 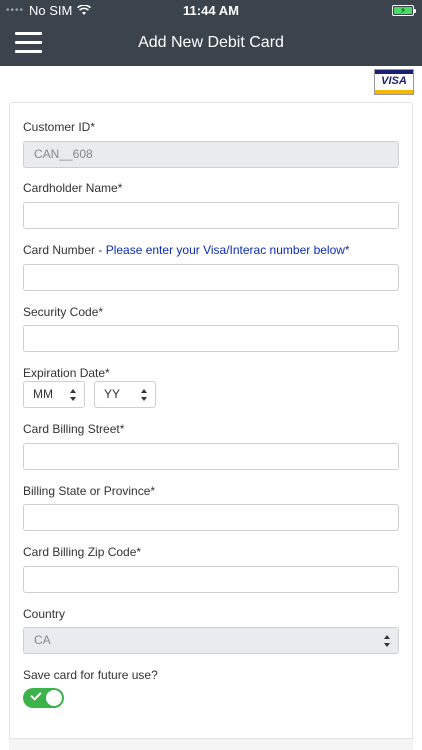 I want to click on save-card-toggle, so click(x=43, y=698).